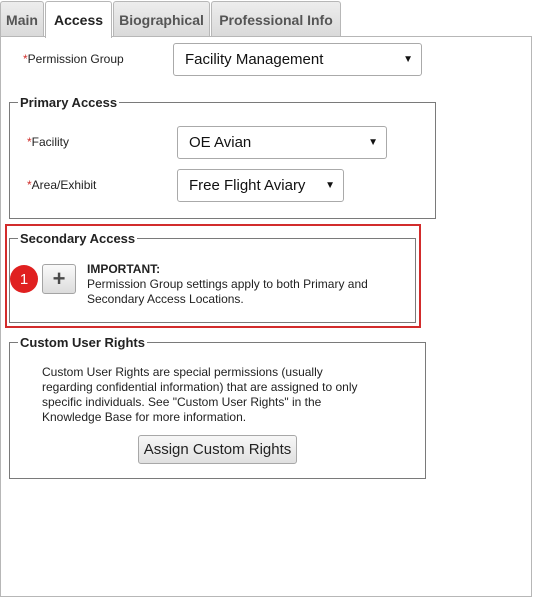  What do you see at coordinates (220, 142) in the screenshot?
I see `facility-value: OE Avian` at bounding box center [220, 142].